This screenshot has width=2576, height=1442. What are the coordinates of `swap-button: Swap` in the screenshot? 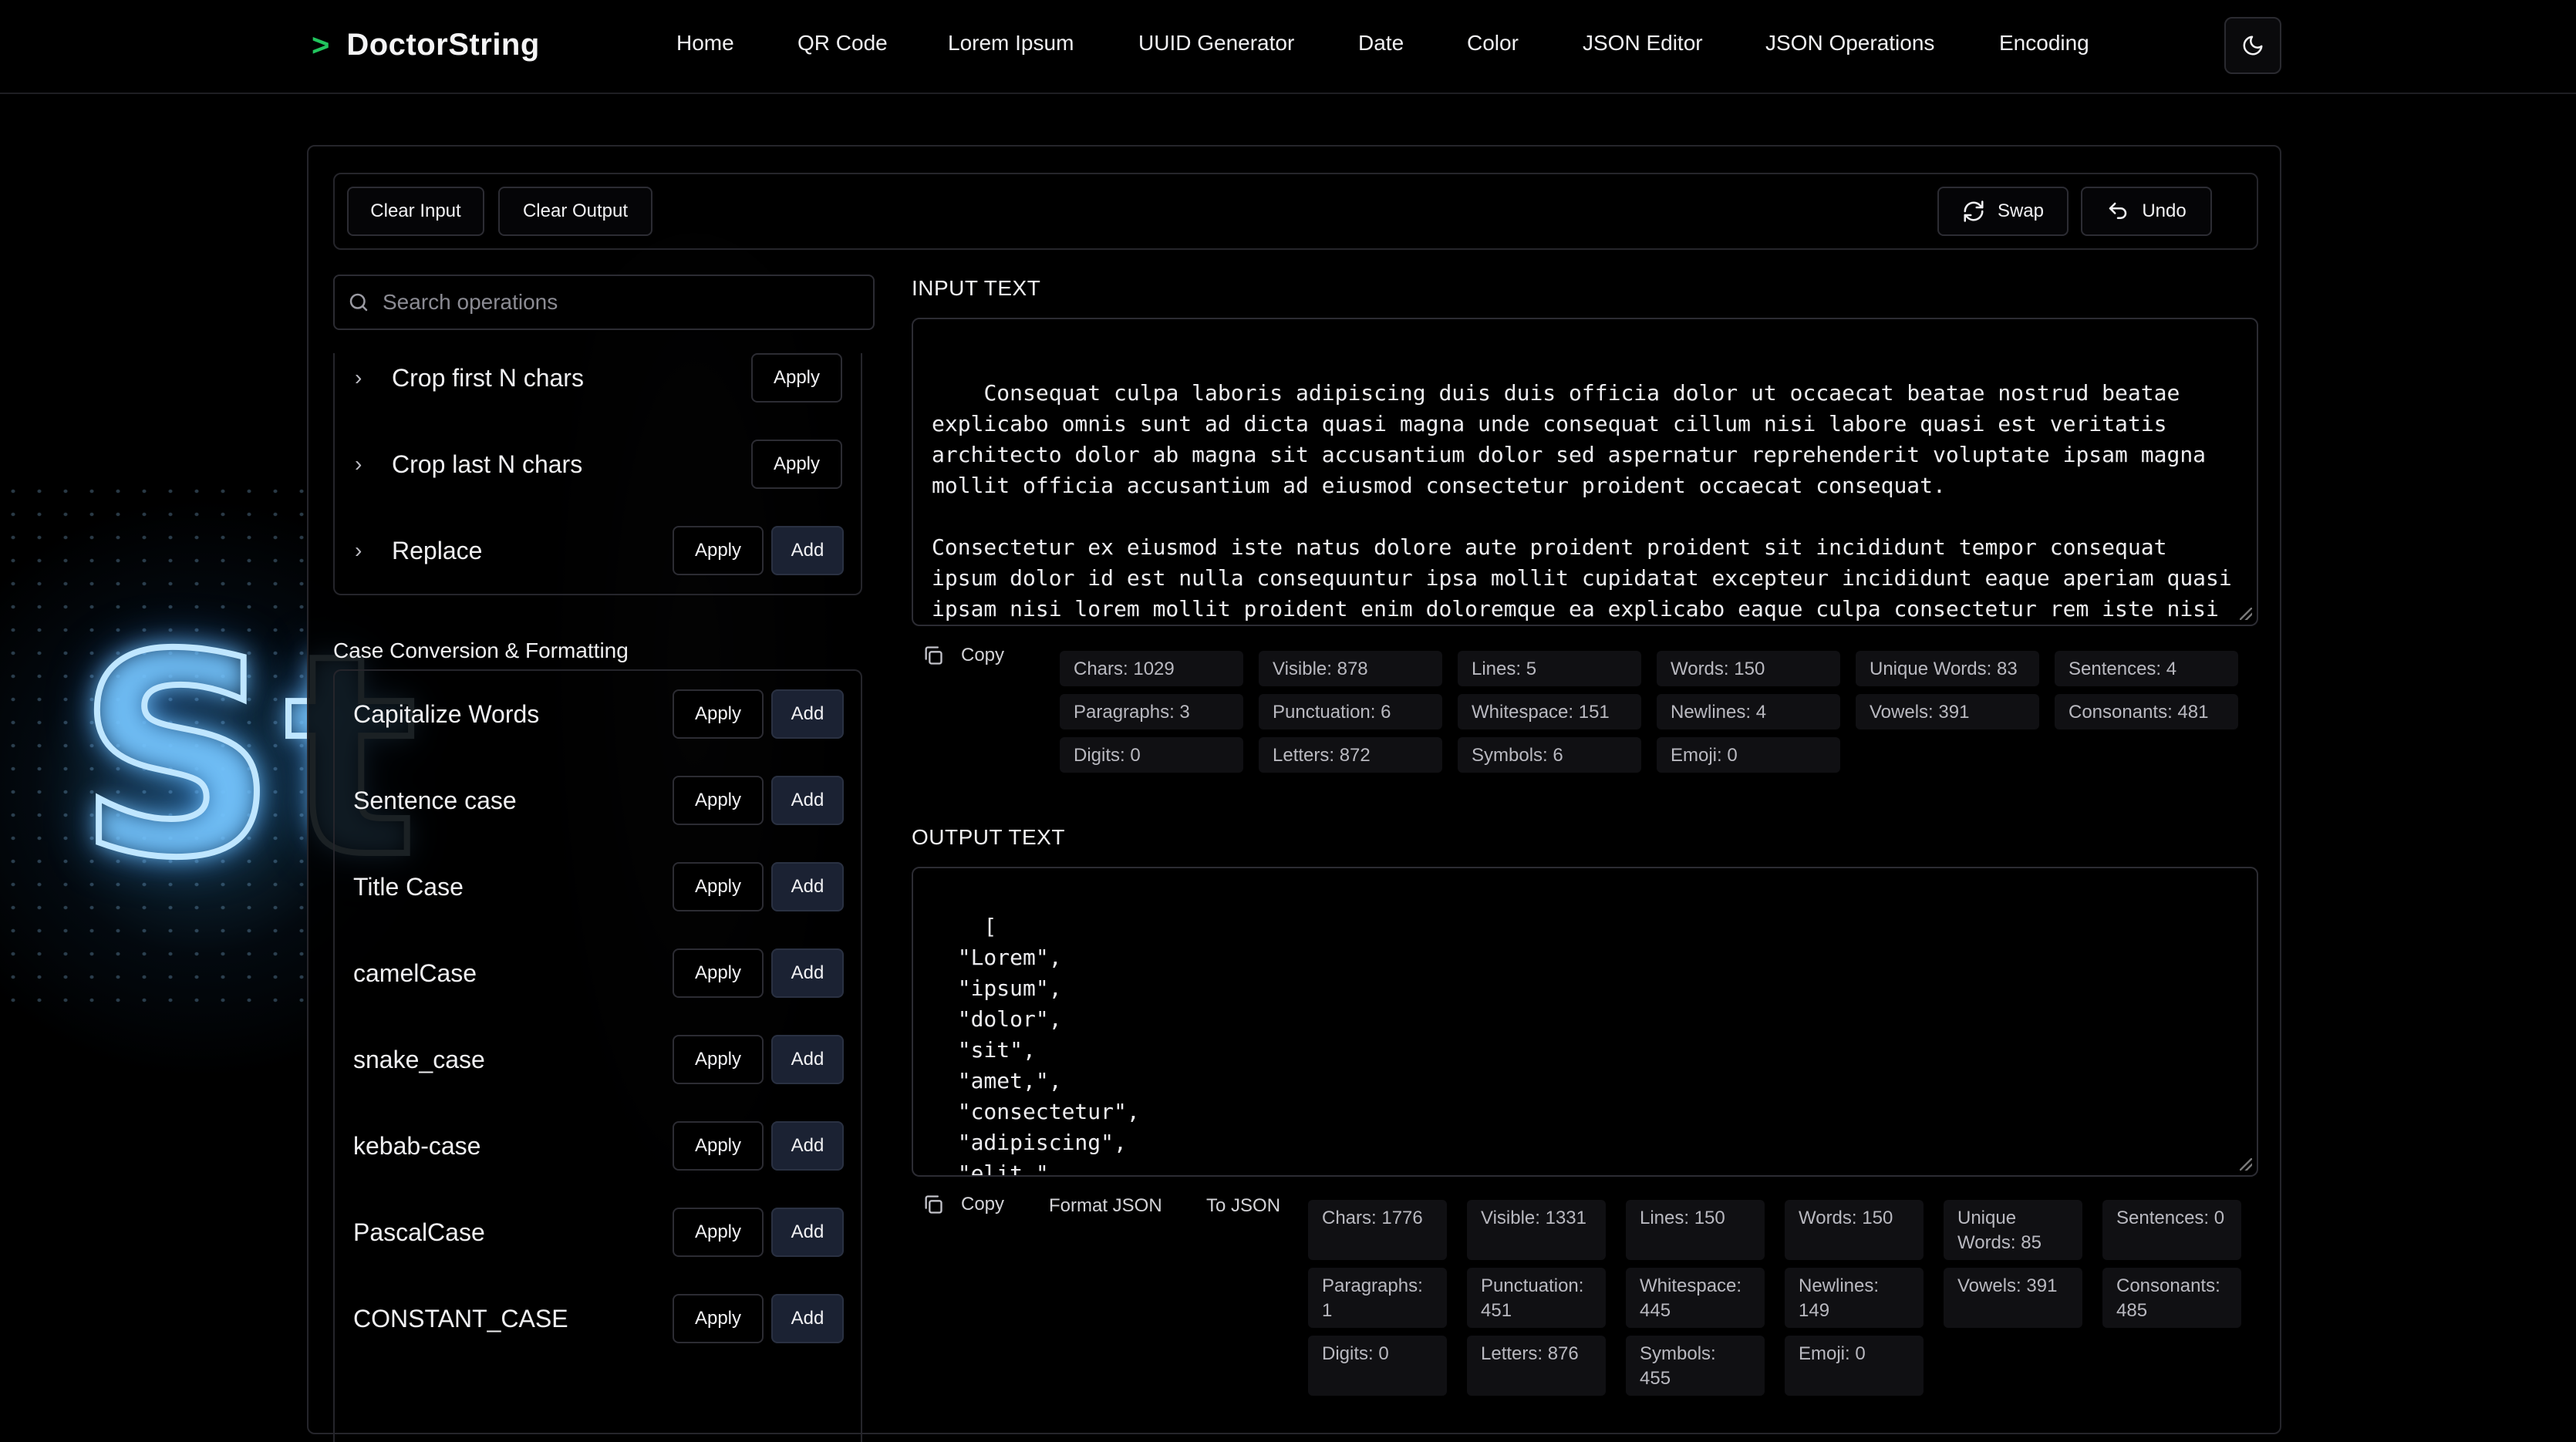 It's located at (2003, 211).